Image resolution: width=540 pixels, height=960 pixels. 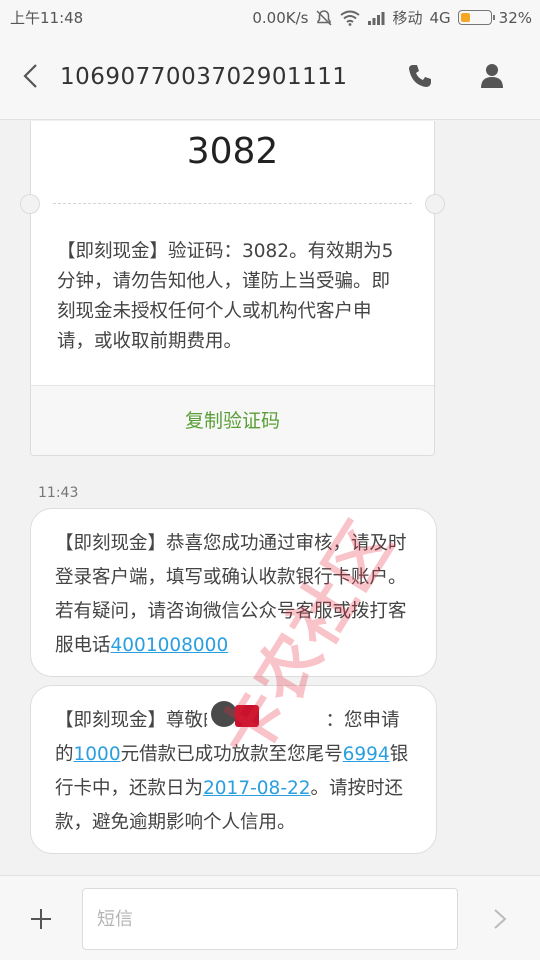 I want to click on status-time: 上午11:48, so click(x=47, y=18).